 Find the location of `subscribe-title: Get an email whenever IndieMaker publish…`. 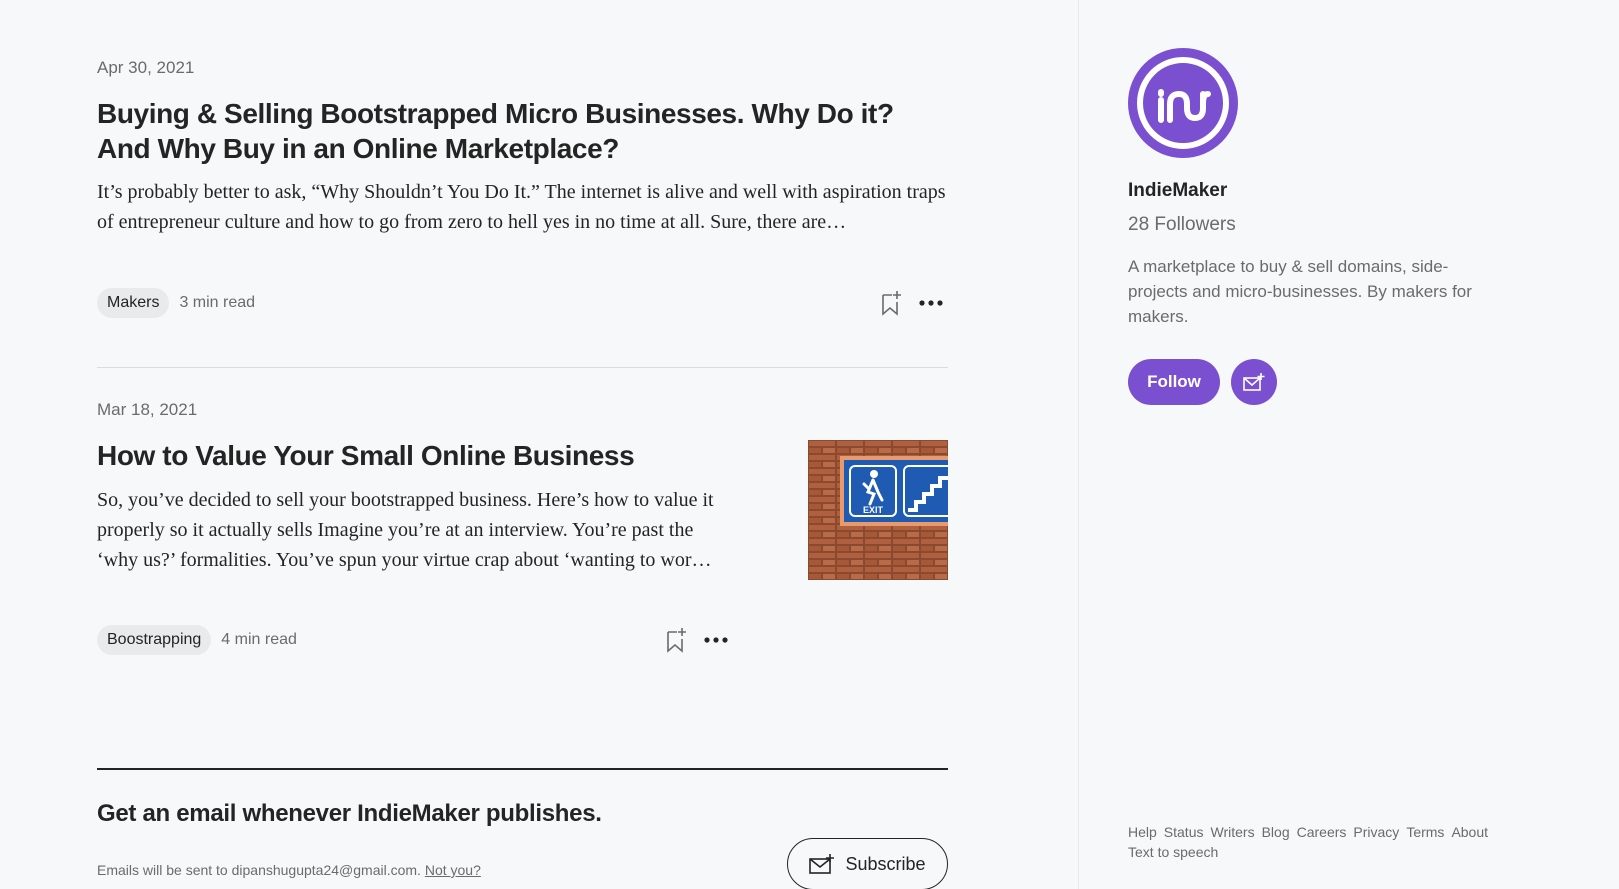

subscribe-title: Get an email whenever IndieMaker publish… is located at coordinates (349, 813).